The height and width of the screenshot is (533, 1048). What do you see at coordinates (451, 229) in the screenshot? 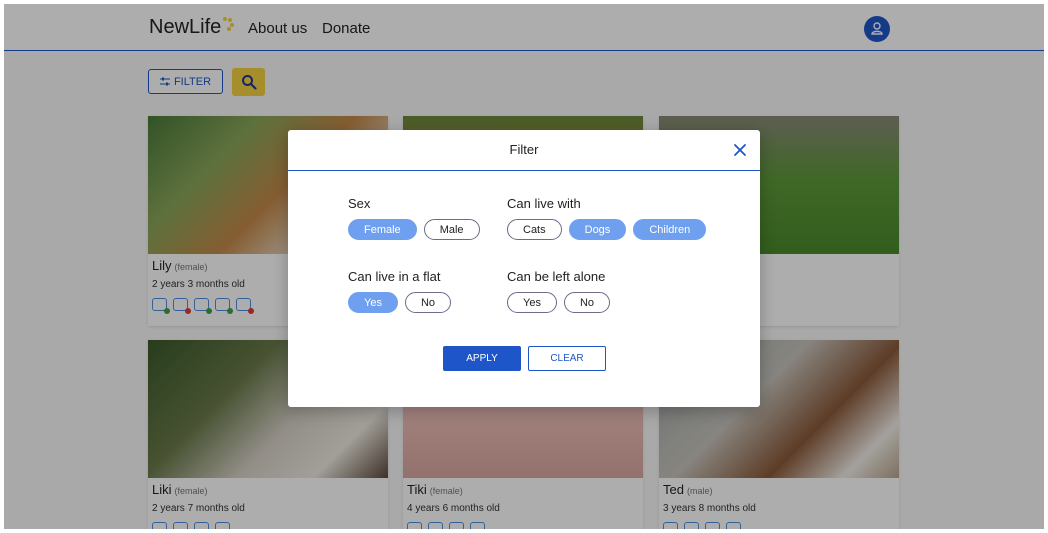
I see `chip-sex-male: Male` at bounding box center [451, 229].